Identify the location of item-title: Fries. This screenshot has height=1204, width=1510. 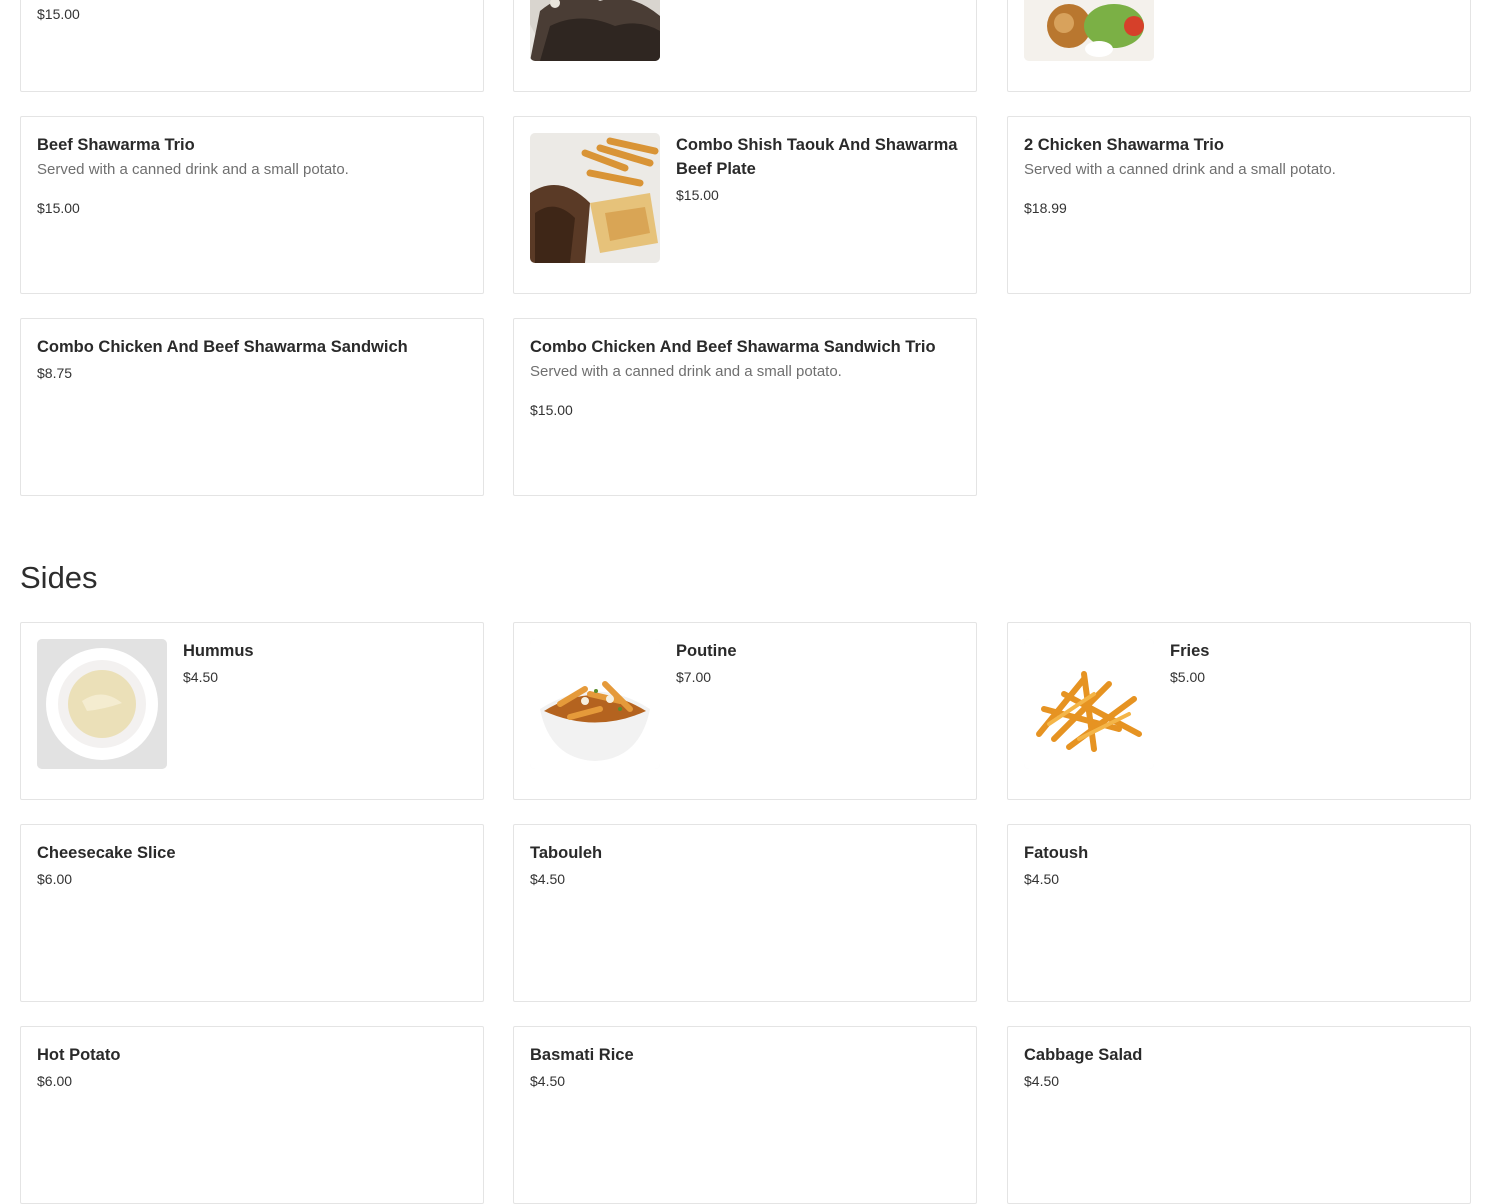
(1190, 651).